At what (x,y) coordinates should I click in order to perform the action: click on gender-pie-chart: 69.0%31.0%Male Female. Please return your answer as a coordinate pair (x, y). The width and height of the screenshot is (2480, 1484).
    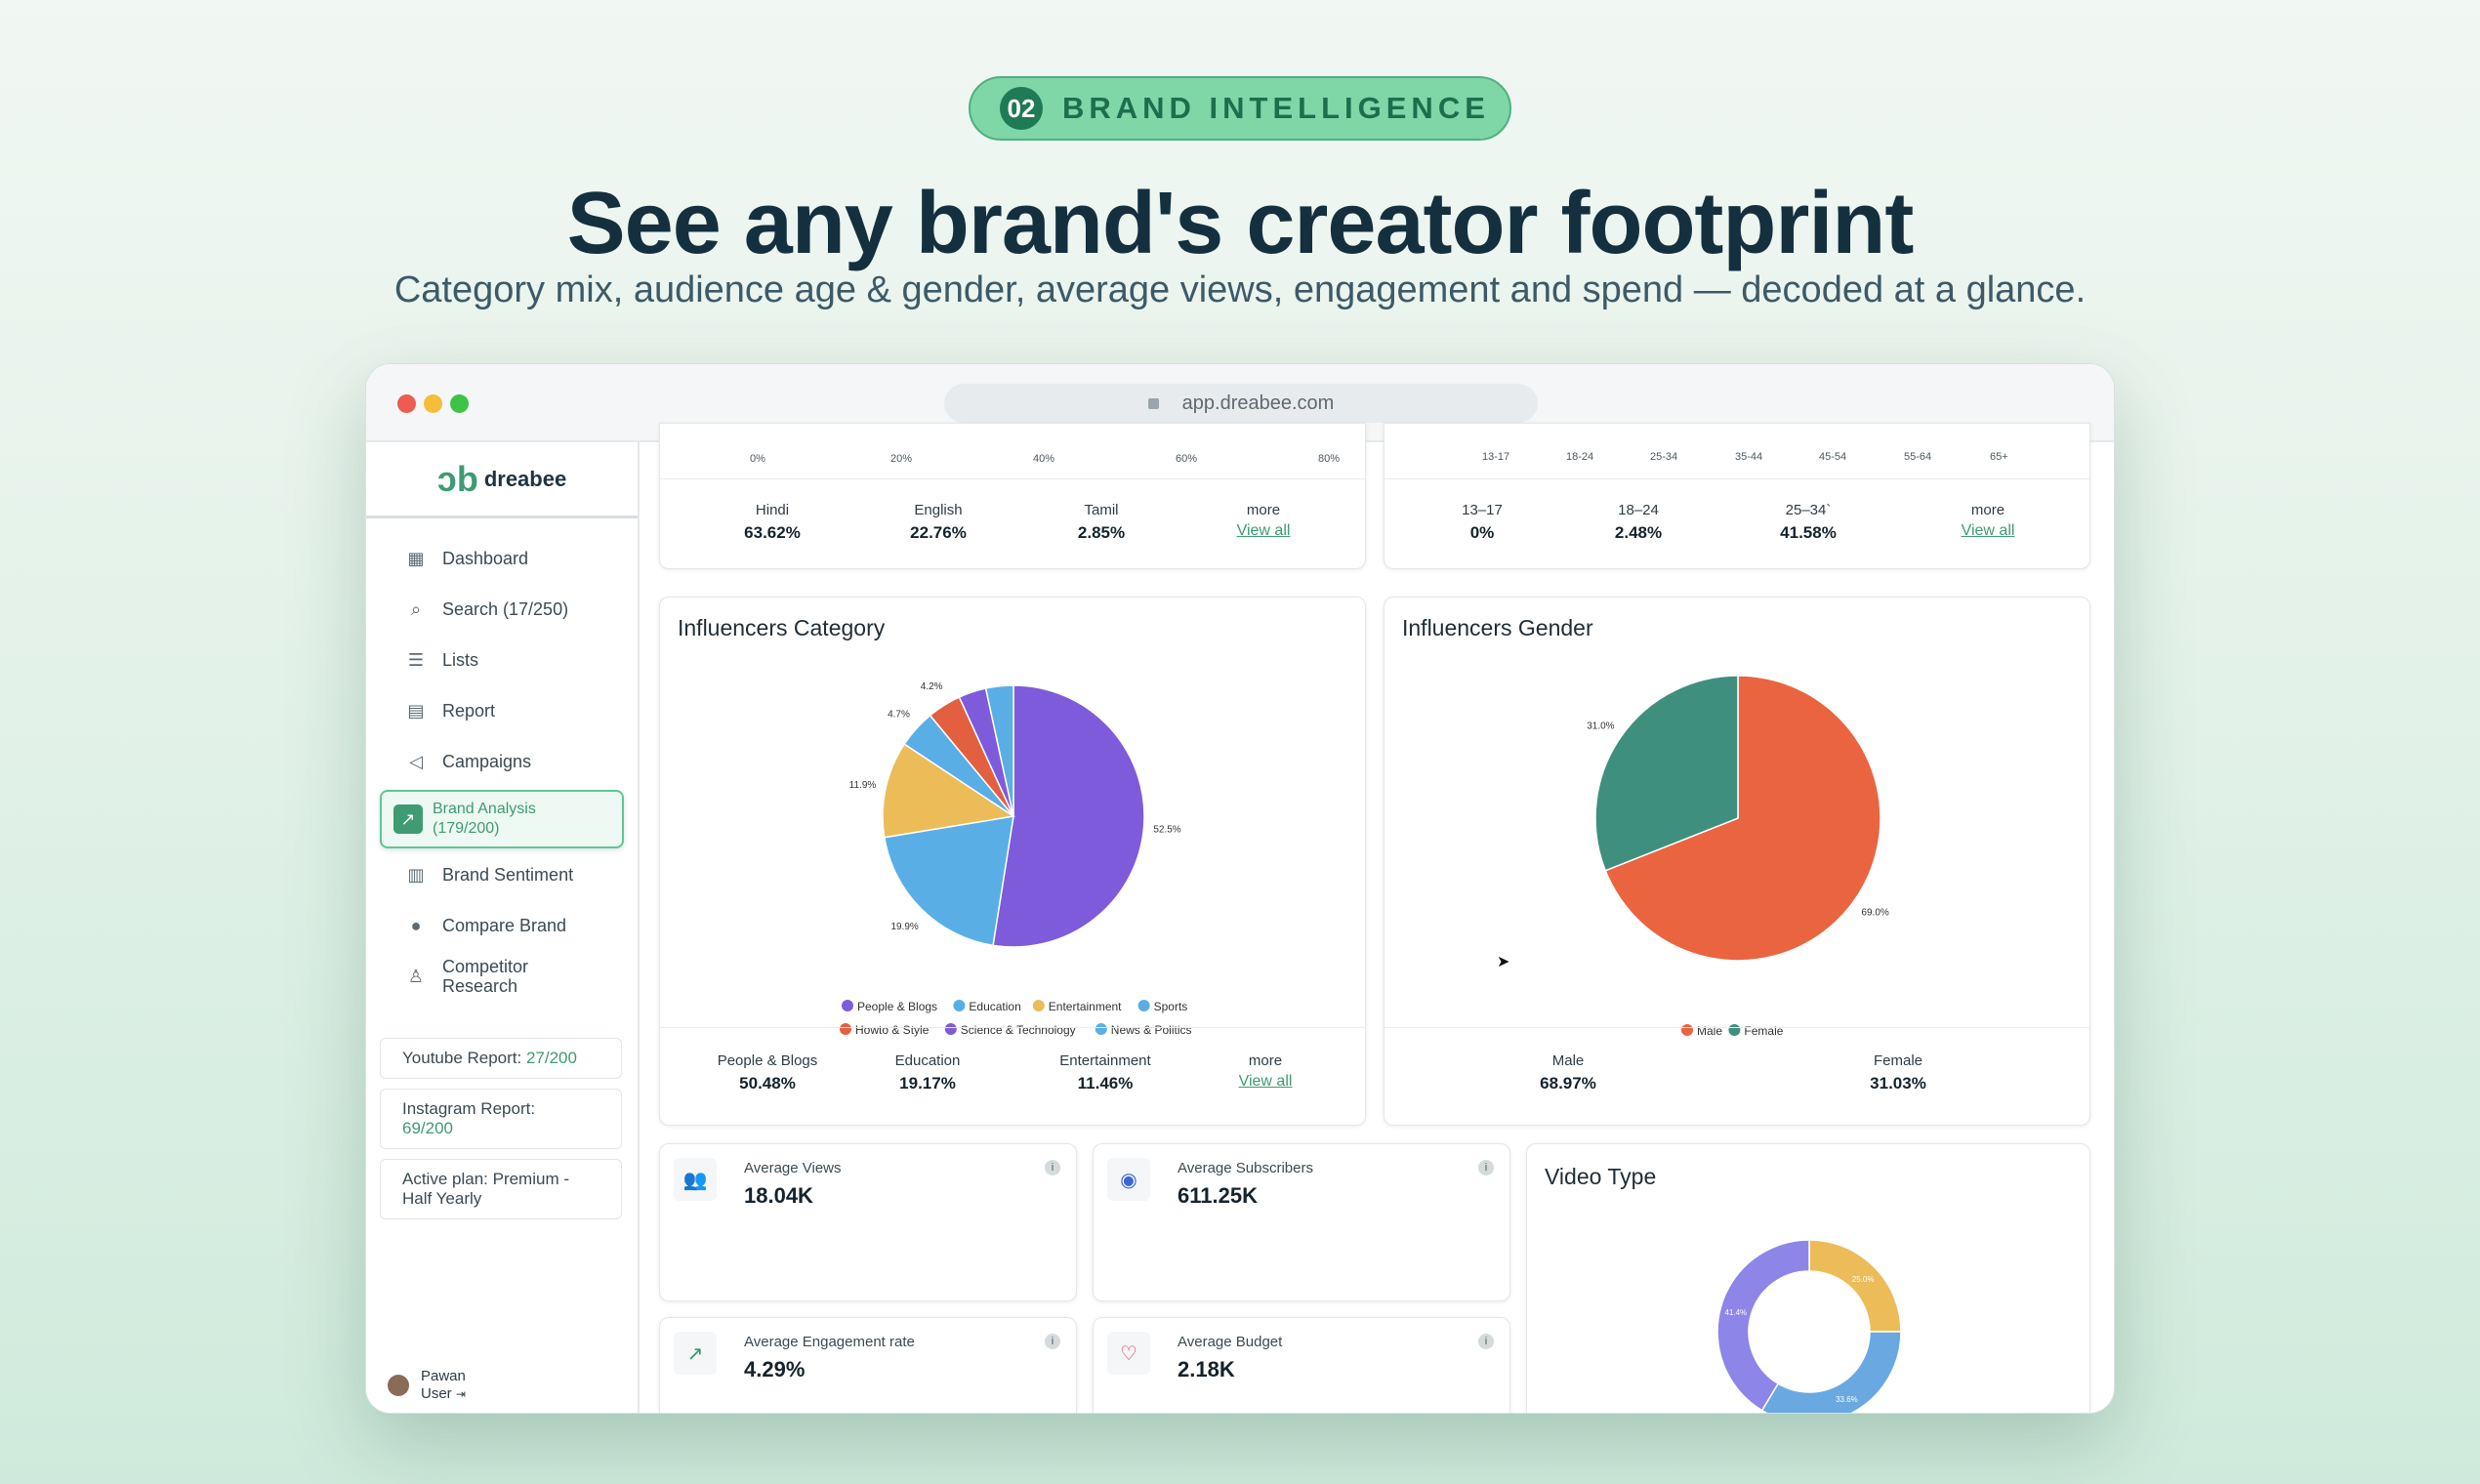
    Looking at the image, I should click on (1738, 857).